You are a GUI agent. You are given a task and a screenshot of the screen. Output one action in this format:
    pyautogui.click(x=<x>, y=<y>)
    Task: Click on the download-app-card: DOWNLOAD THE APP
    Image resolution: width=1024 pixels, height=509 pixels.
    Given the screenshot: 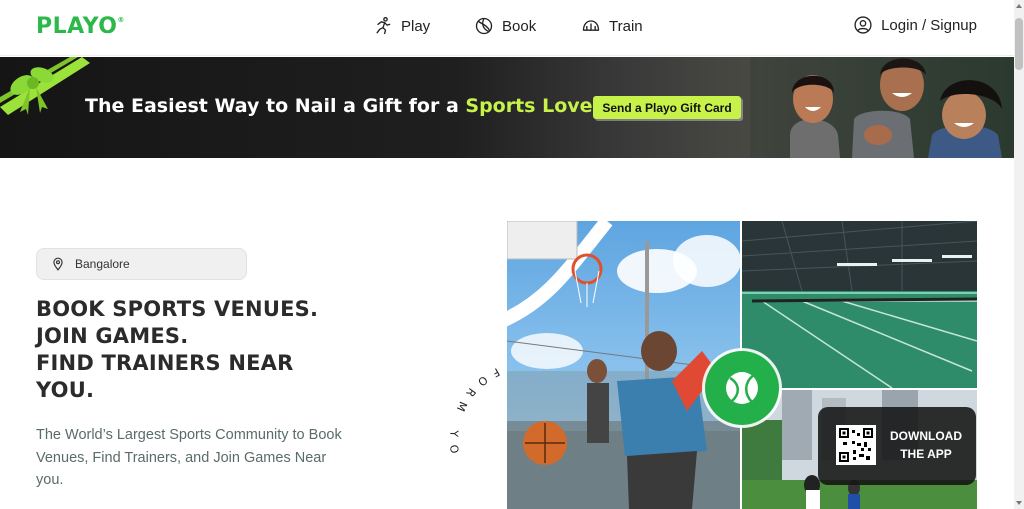 What is the action you would take?
    pyautogui.click(x=897, y=446)
    